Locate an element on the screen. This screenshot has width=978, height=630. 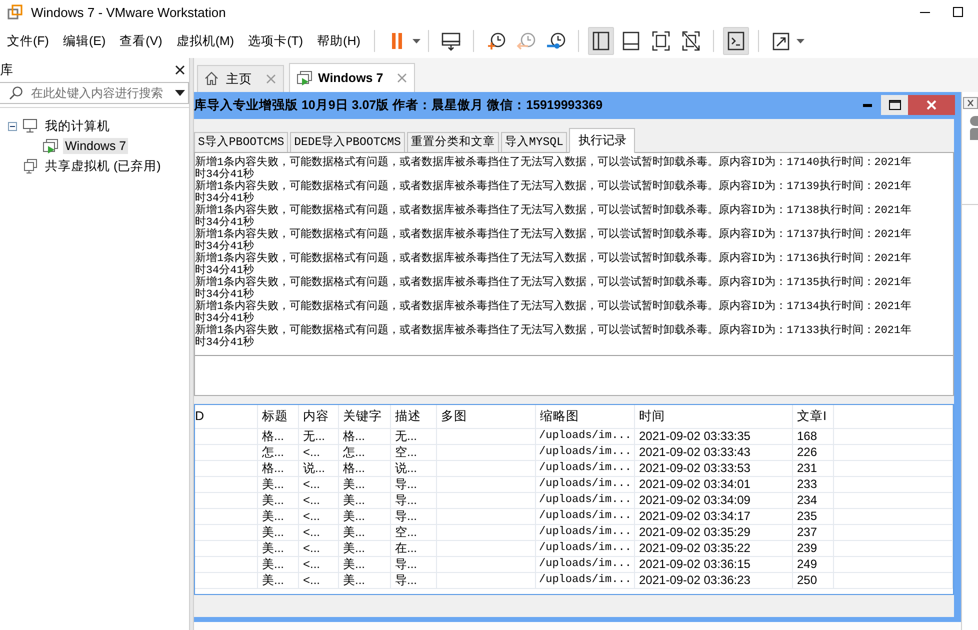
maximize-icon is located at coordinates (958, 12).